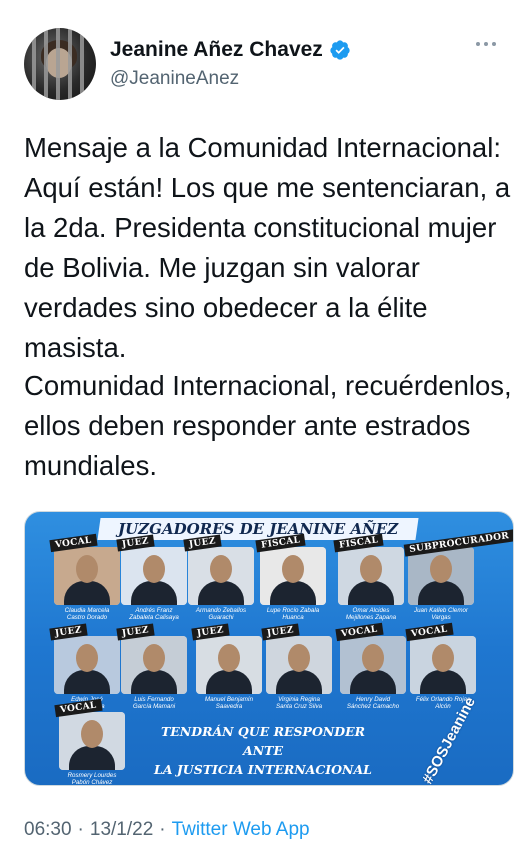  Describe the element at coordinates (449, 739) in the screenshot. I see `hashtag-stamp: #SOSJeanine` at that location.